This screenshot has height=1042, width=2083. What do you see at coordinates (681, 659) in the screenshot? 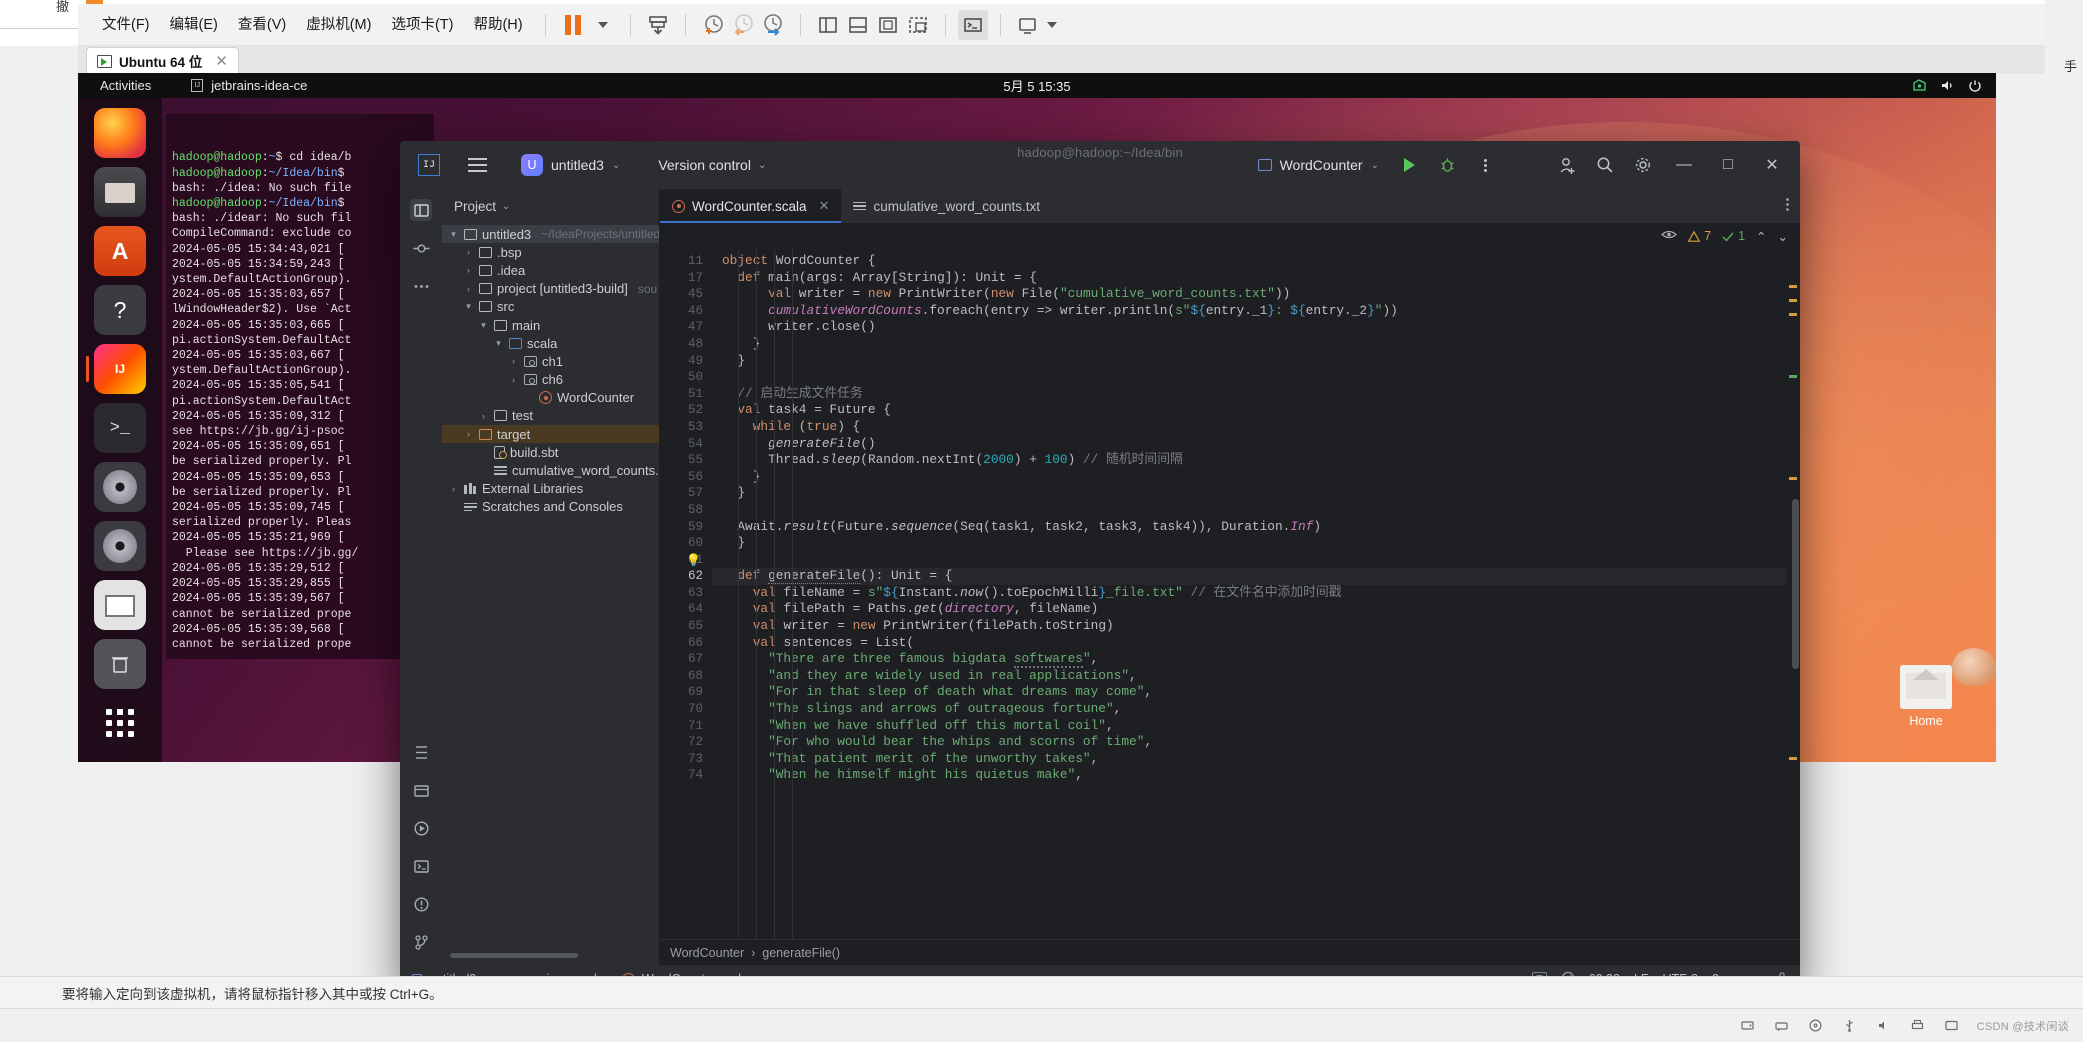
I see `line-number: 67` at bounding box center [681, 659].